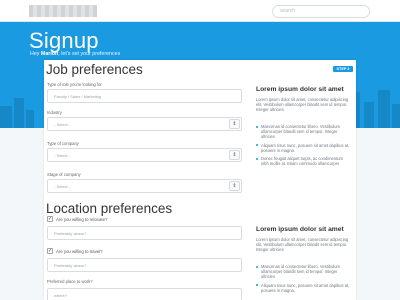  What do you see at coordinates (49, 54) in the screenshot?
I see `user-name: Marion` at bounding box center [49, 54].